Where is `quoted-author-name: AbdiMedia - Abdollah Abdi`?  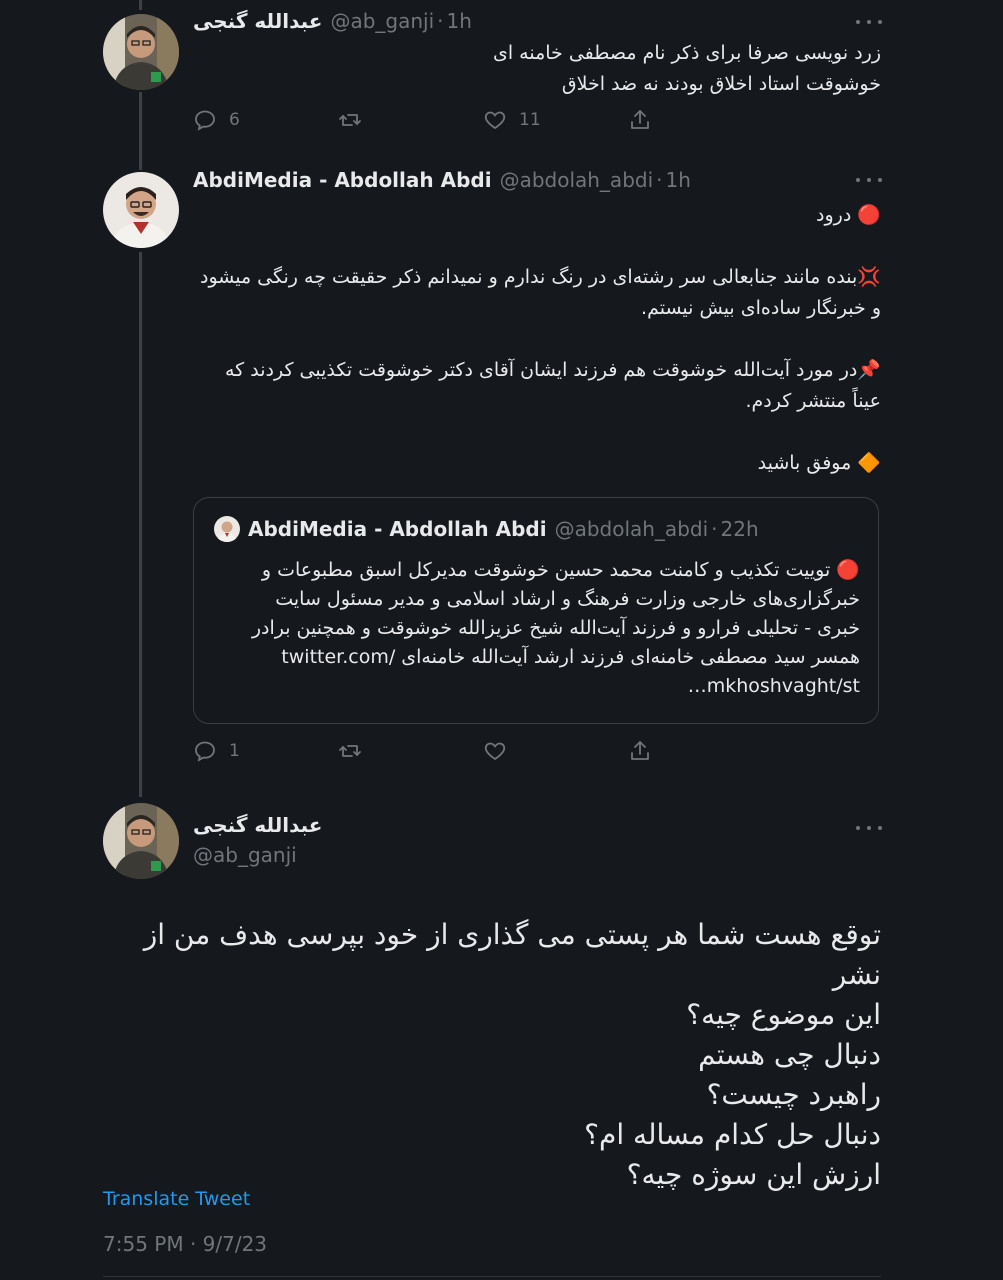 quoted-author-name: AbdiMedia - Abdollah Abdi is located at coordinates (397, 529).